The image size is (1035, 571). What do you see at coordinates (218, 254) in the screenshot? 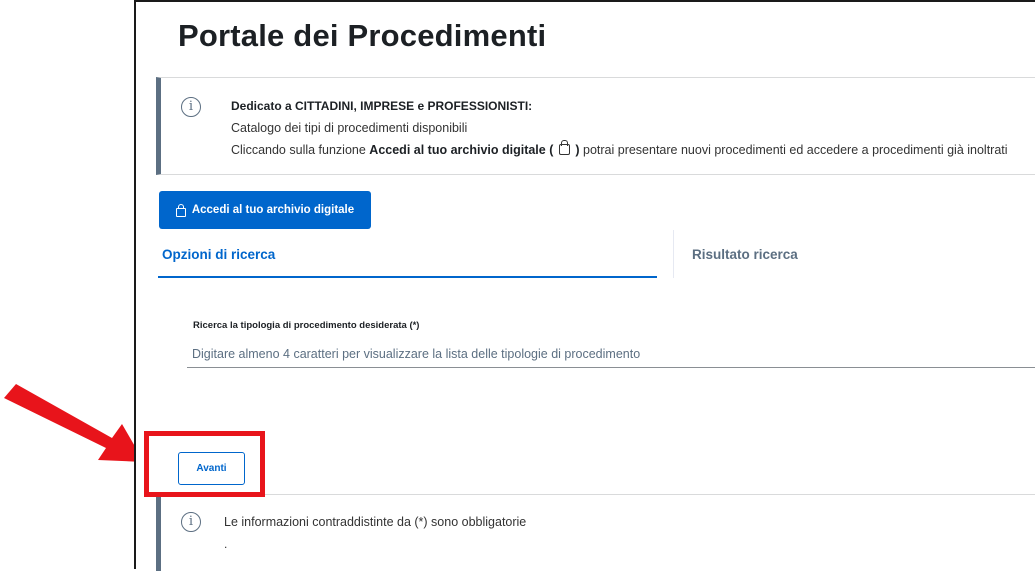
I see `tab-search-options: Opzioni di ricerca` at bounding box center [218, 254].